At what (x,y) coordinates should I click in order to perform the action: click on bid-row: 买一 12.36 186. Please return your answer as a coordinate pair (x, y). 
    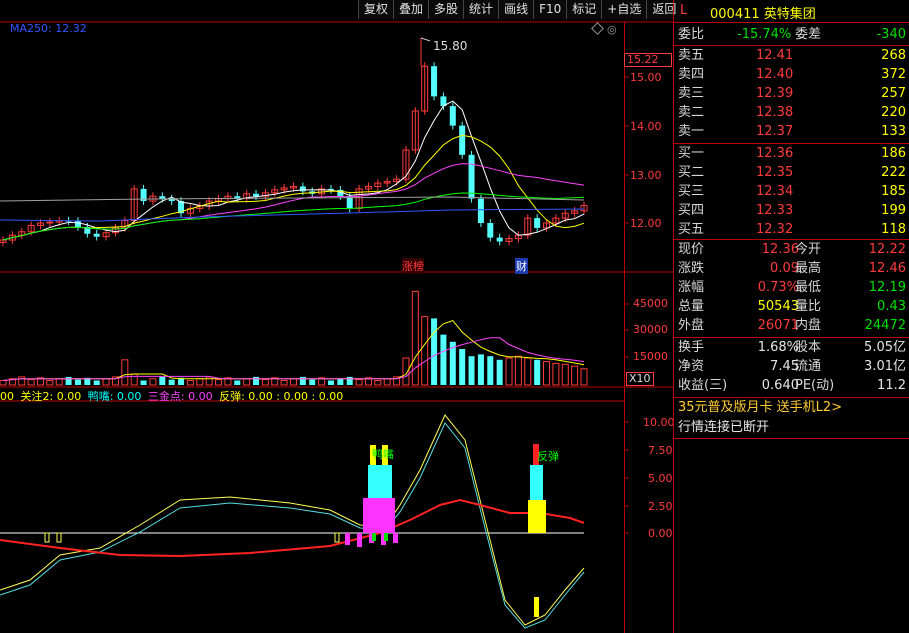
    Looking at the image, I should click on (793, 153).